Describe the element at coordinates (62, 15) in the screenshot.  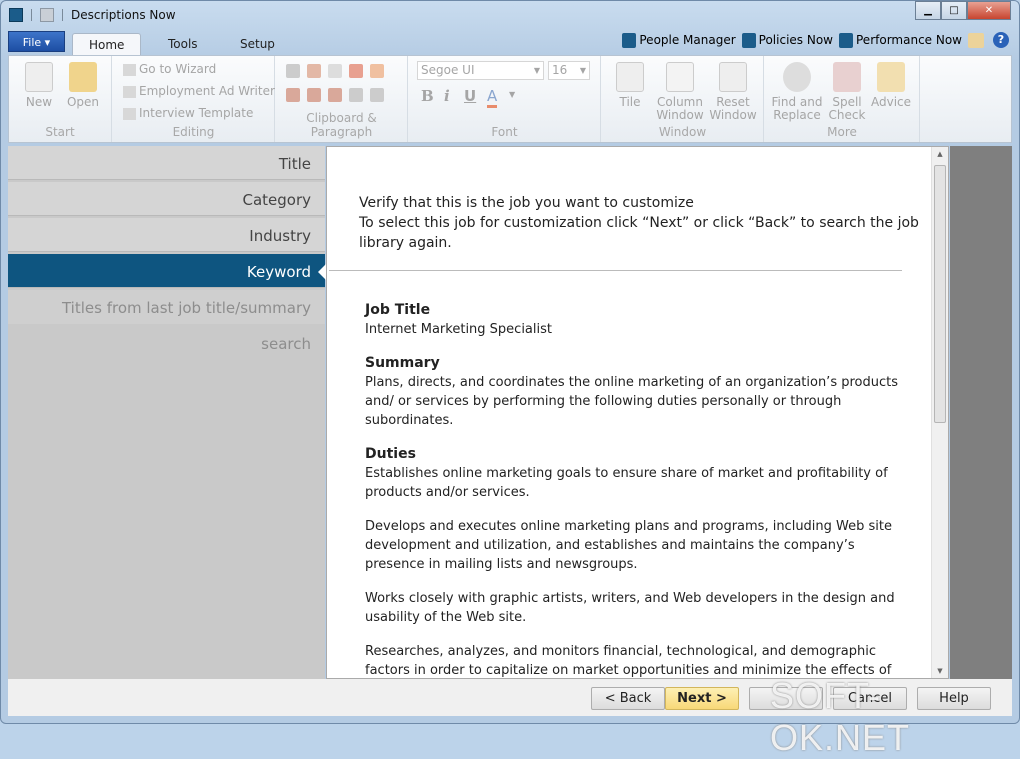
I see `separator` at that location.